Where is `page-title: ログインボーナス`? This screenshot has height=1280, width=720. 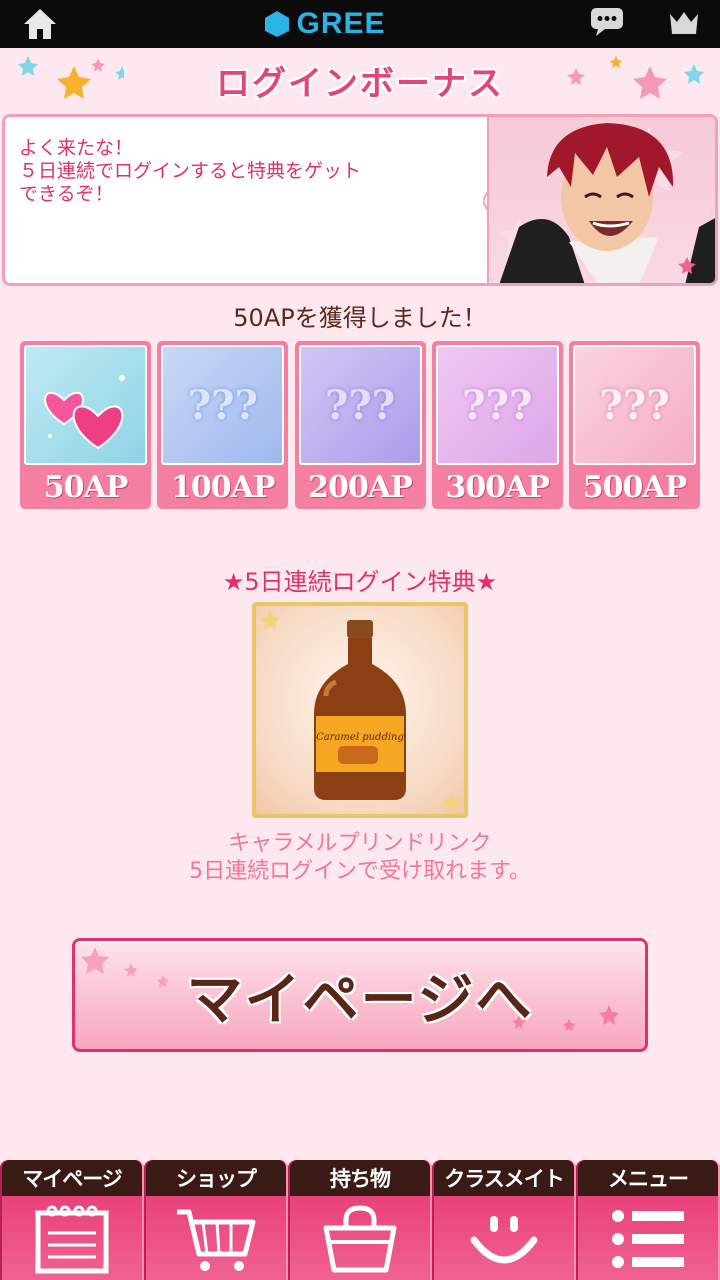 page-title: ログインボーナス is located at coordinates (360, 83).